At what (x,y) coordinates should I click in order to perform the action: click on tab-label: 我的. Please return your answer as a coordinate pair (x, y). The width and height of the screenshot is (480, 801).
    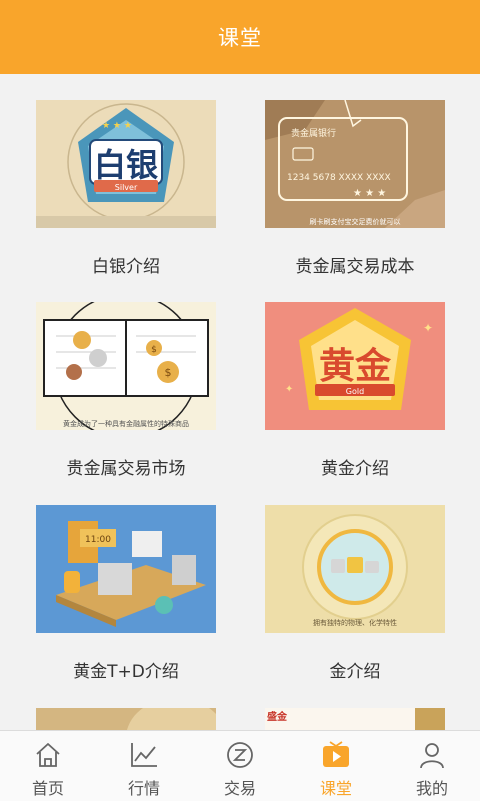
    Looking at the image, I should click on (431, 788).